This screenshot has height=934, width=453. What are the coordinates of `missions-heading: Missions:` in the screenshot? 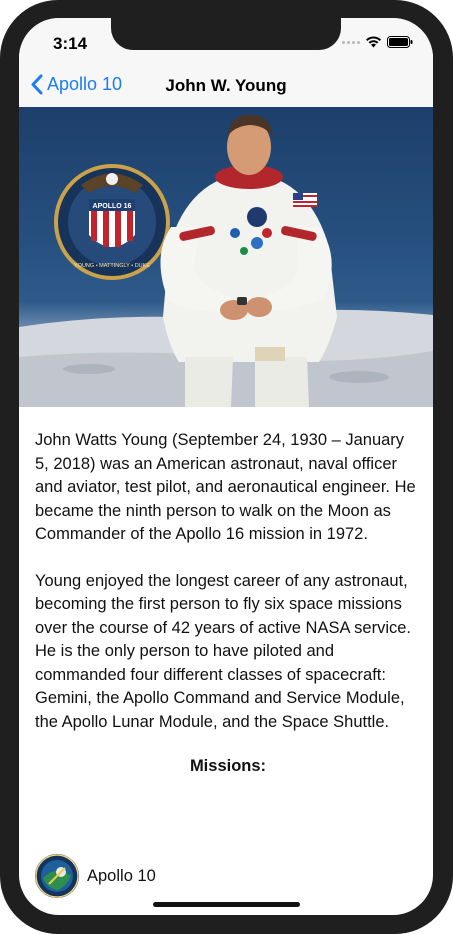 It's located at (228, 766).